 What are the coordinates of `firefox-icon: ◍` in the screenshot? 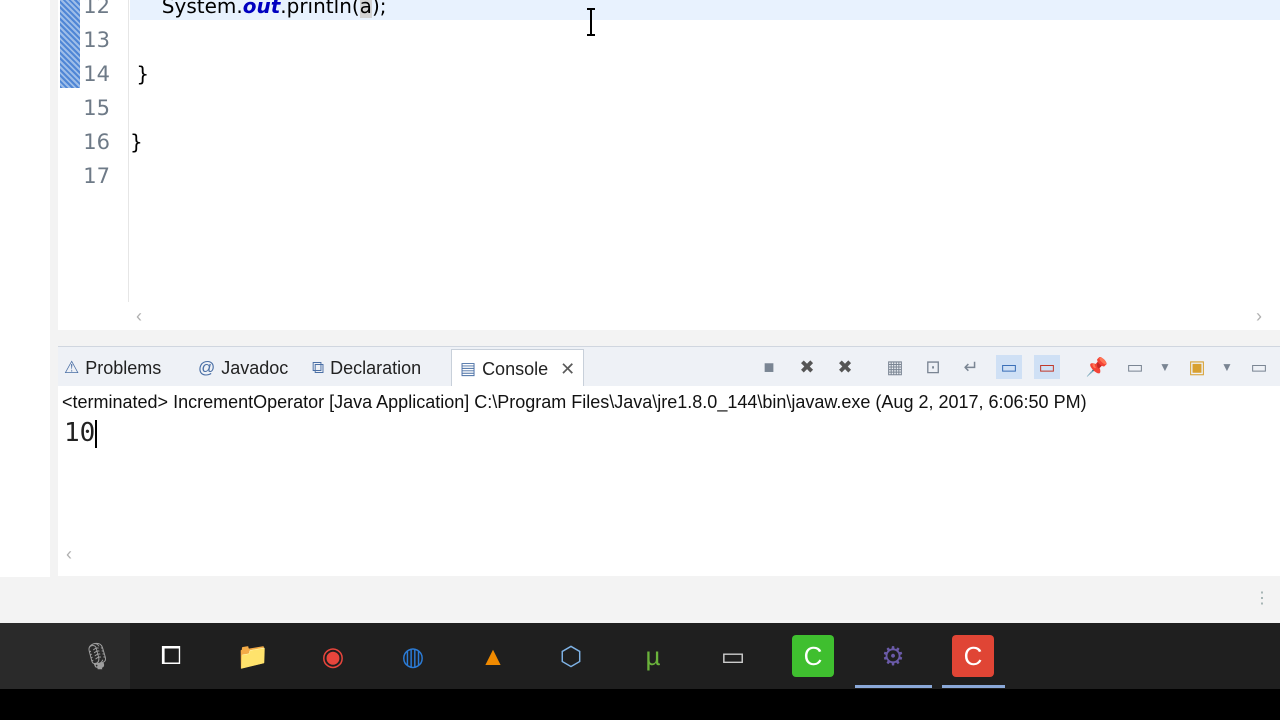 It's located at (413, 656).